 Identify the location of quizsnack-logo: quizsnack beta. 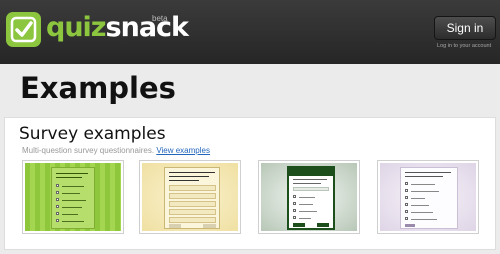
(97, 30).